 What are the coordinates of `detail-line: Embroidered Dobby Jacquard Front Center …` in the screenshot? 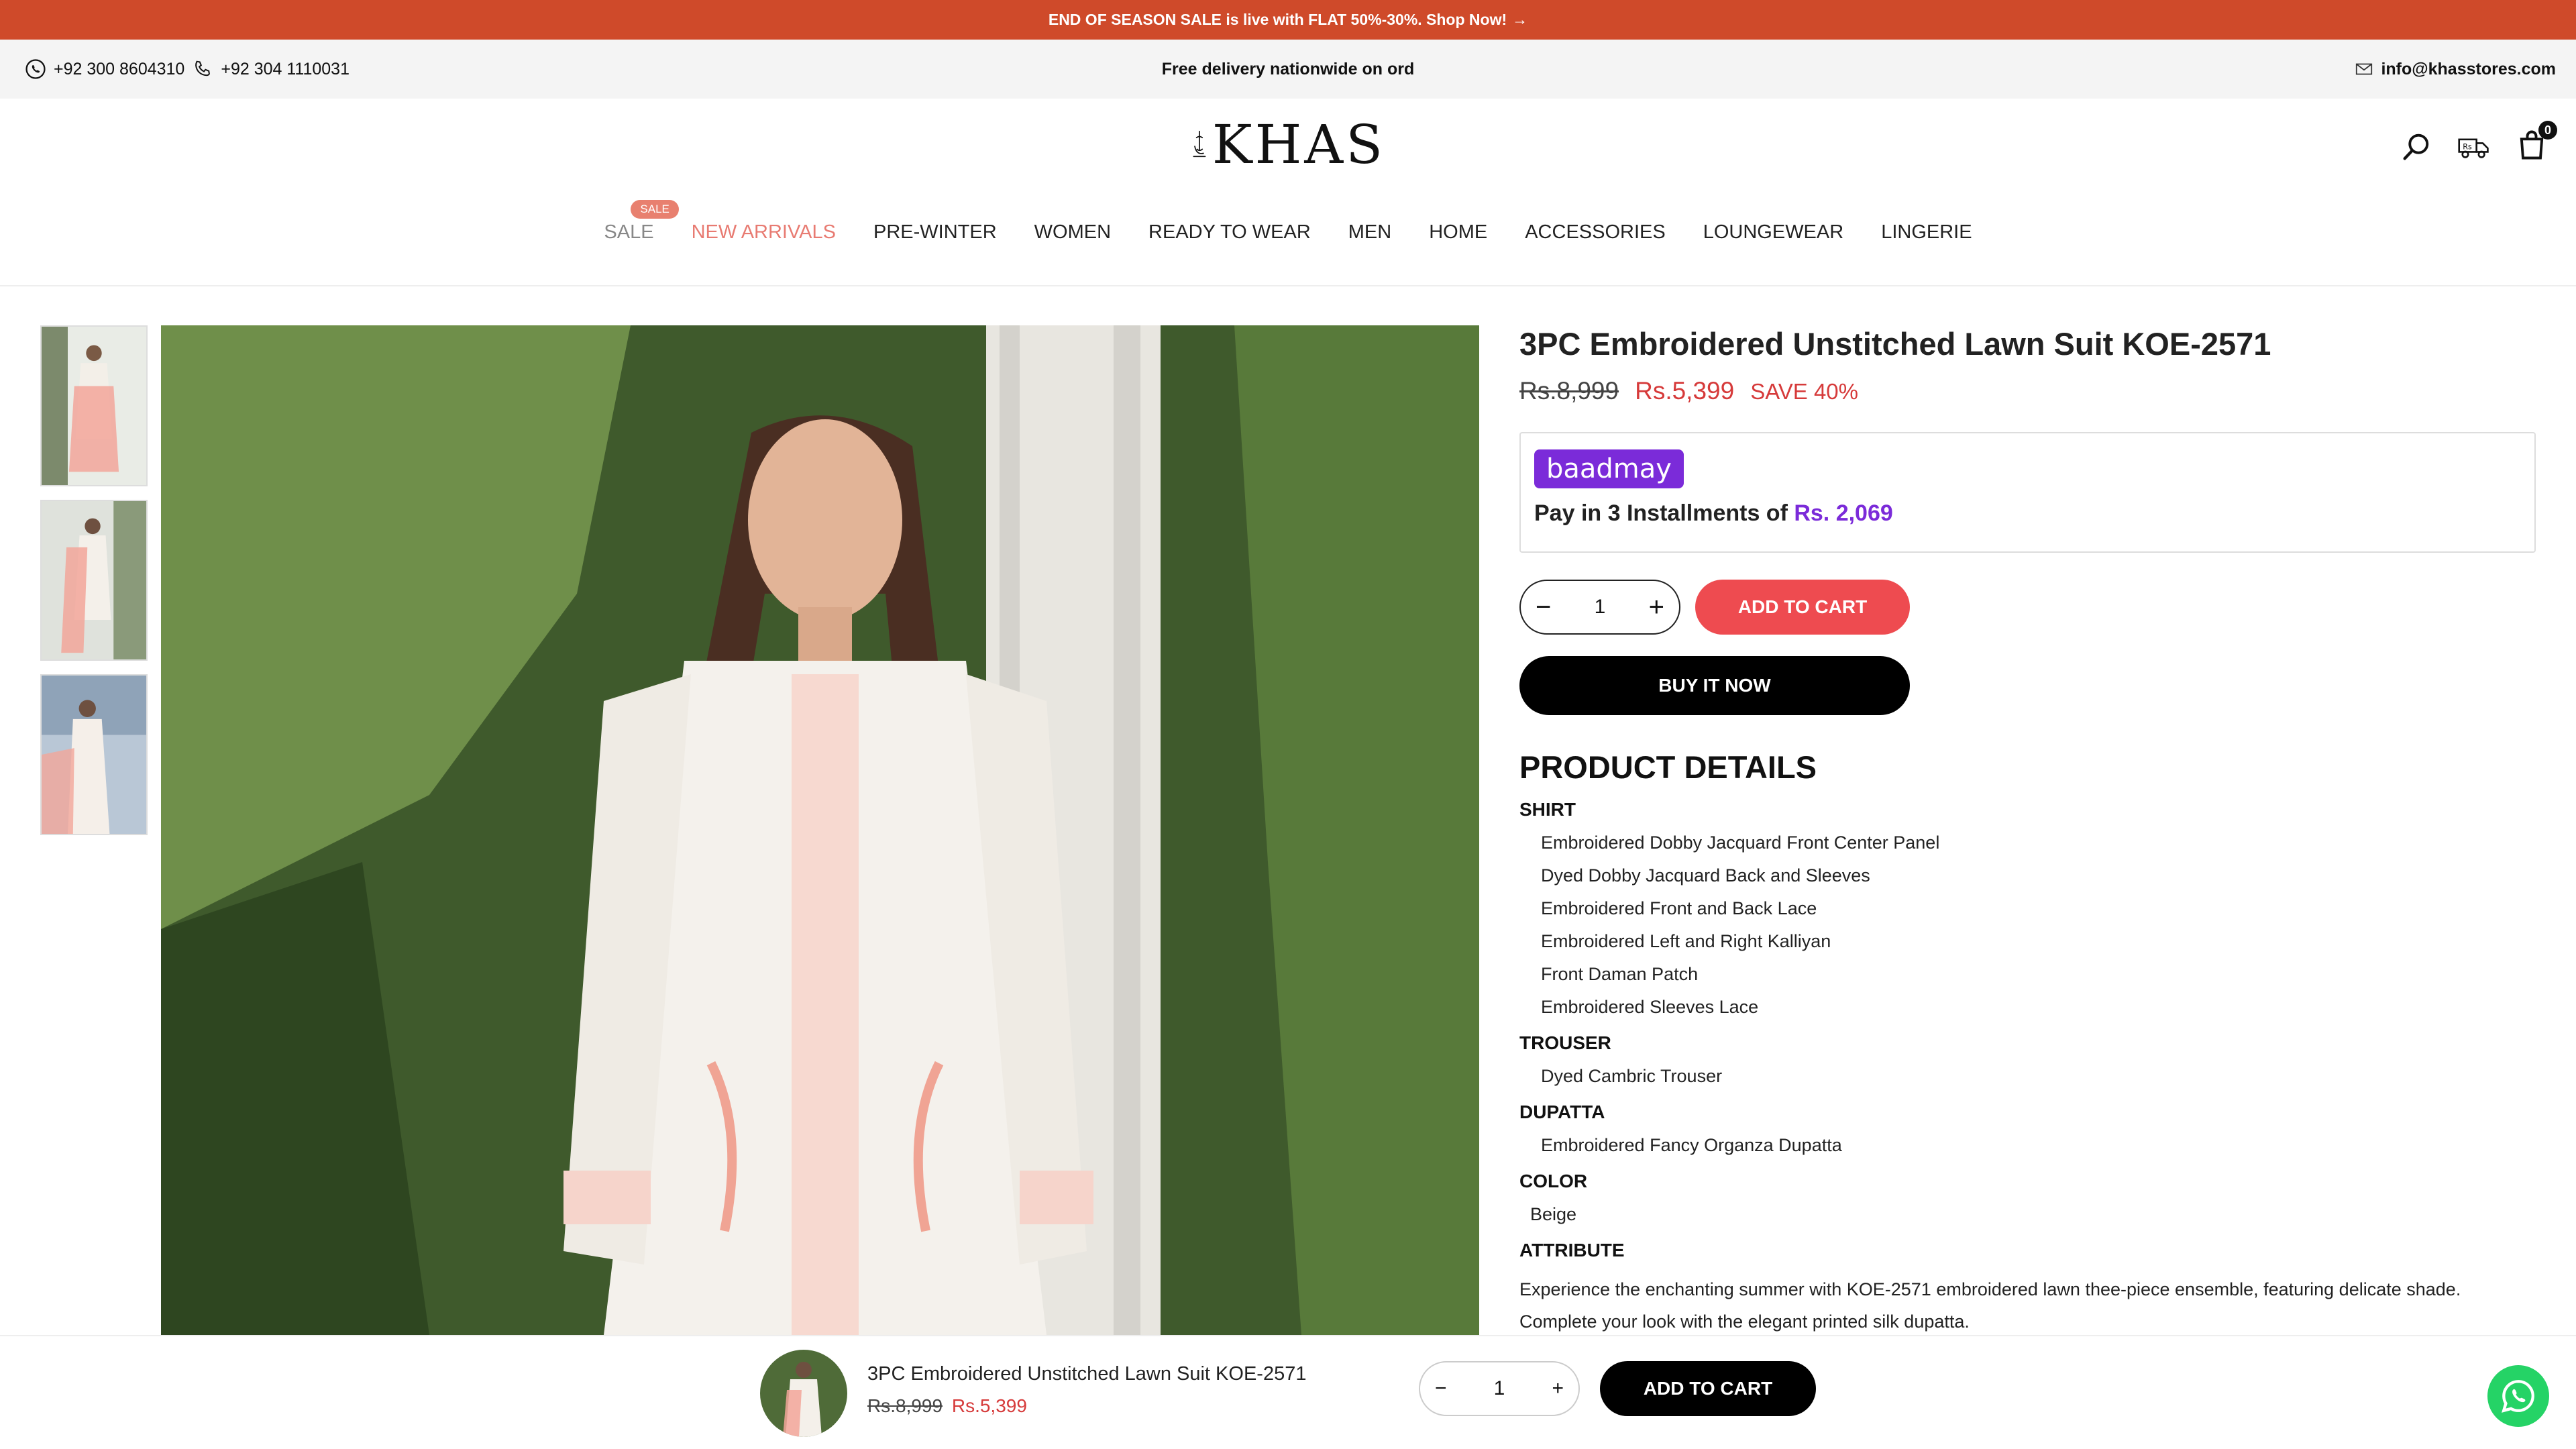 It's located at (1740, 843).